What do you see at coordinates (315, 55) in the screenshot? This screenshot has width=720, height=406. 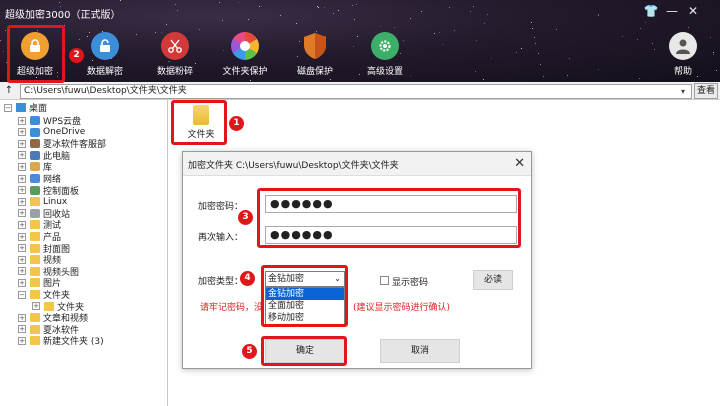 I see `disk-protect-button: 磁盘保护` at bounding box center [315, 55].